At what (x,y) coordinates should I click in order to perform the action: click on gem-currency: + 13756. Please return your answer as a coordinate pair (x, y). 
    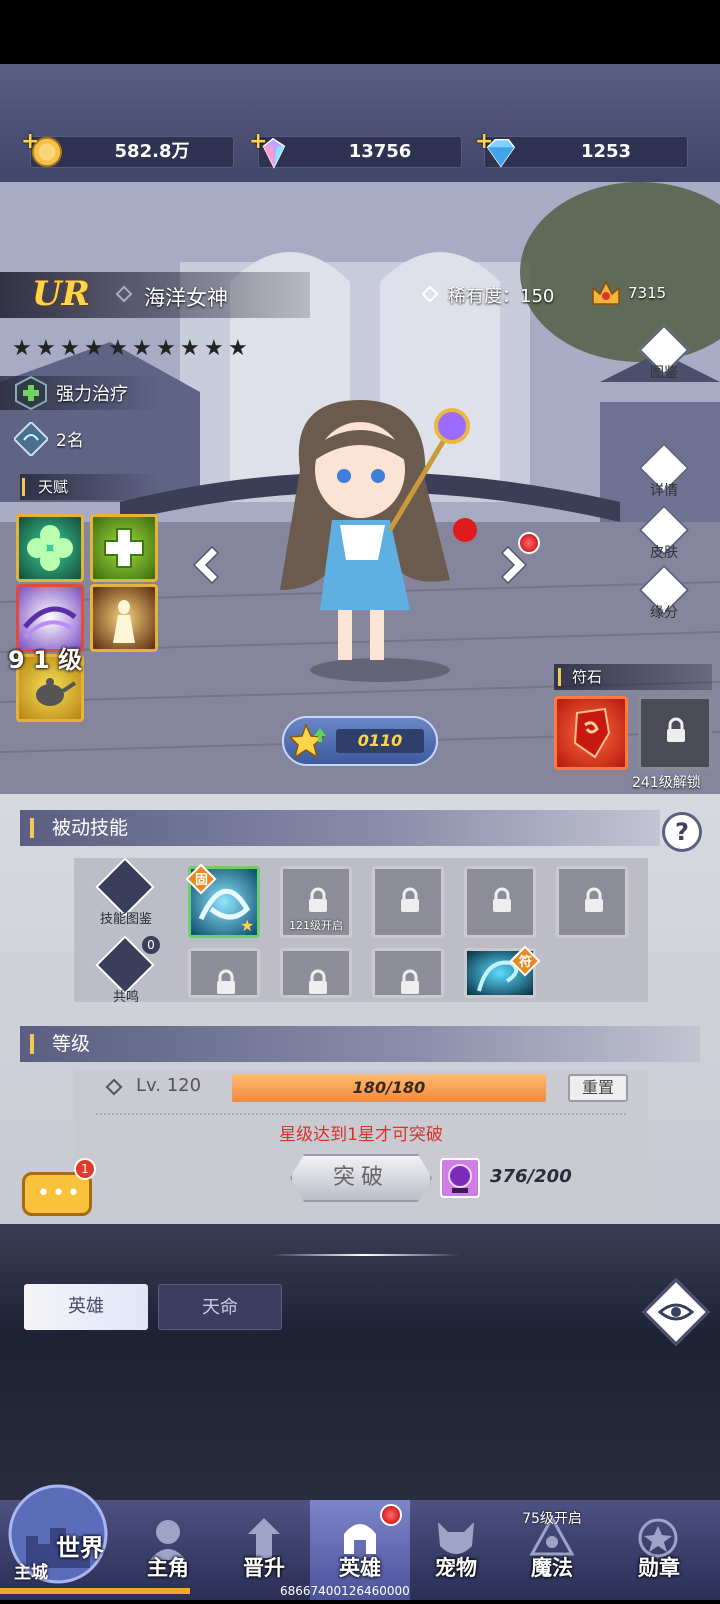
    Looking at the image, I should click on (355, 149).